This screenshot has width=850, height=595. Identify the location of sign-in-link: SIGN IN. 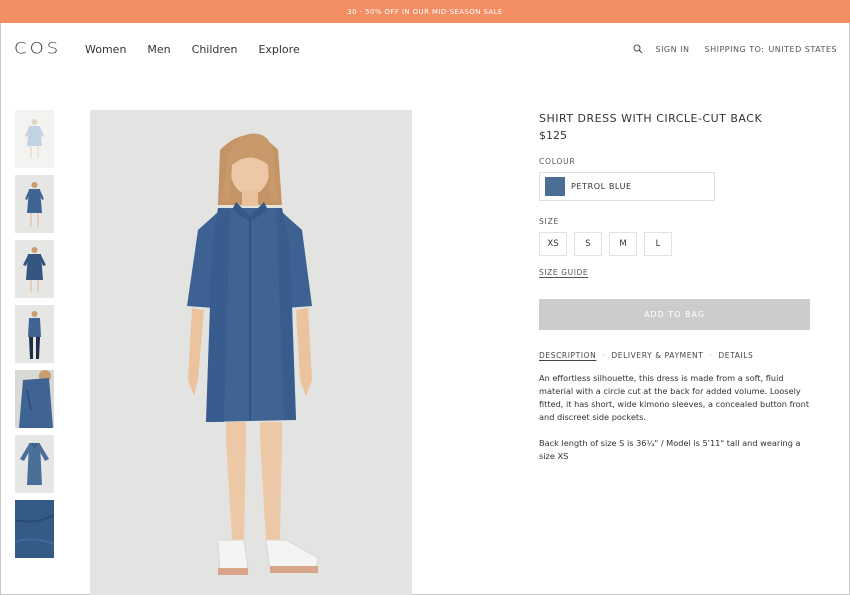
(672, 49).